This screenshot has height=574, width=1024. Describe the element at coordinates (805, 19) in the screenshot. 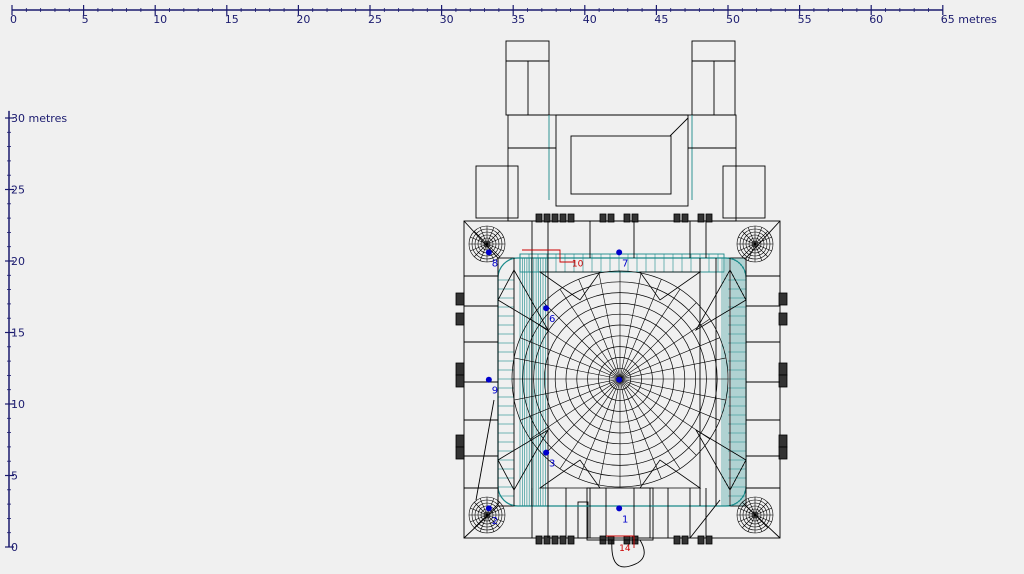

I see `x-scale-tick-label: 55` at that location.